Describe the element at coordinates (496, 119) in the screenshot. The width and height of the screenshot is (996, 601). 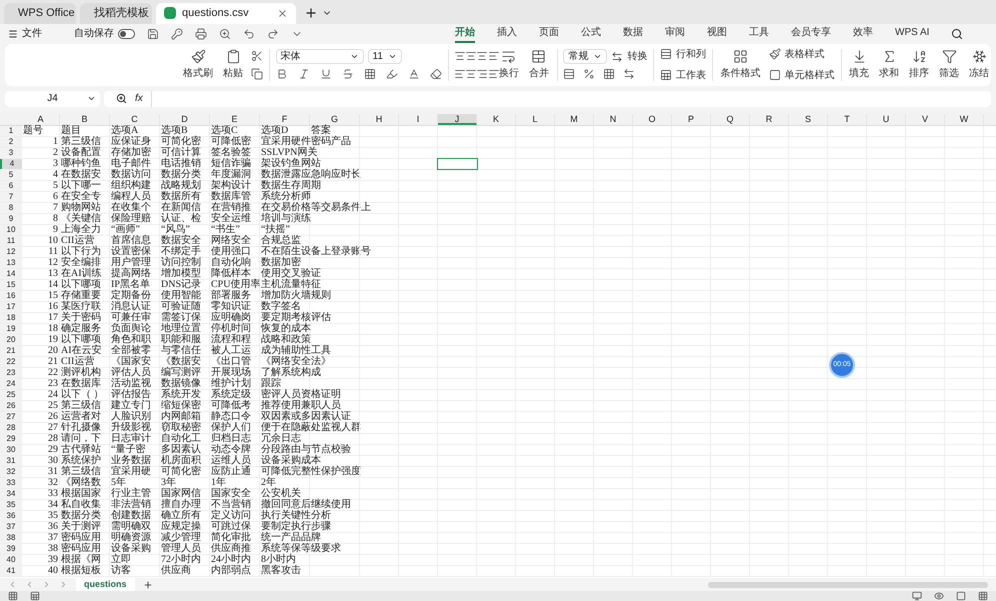
I see `column-header: K` at that location.